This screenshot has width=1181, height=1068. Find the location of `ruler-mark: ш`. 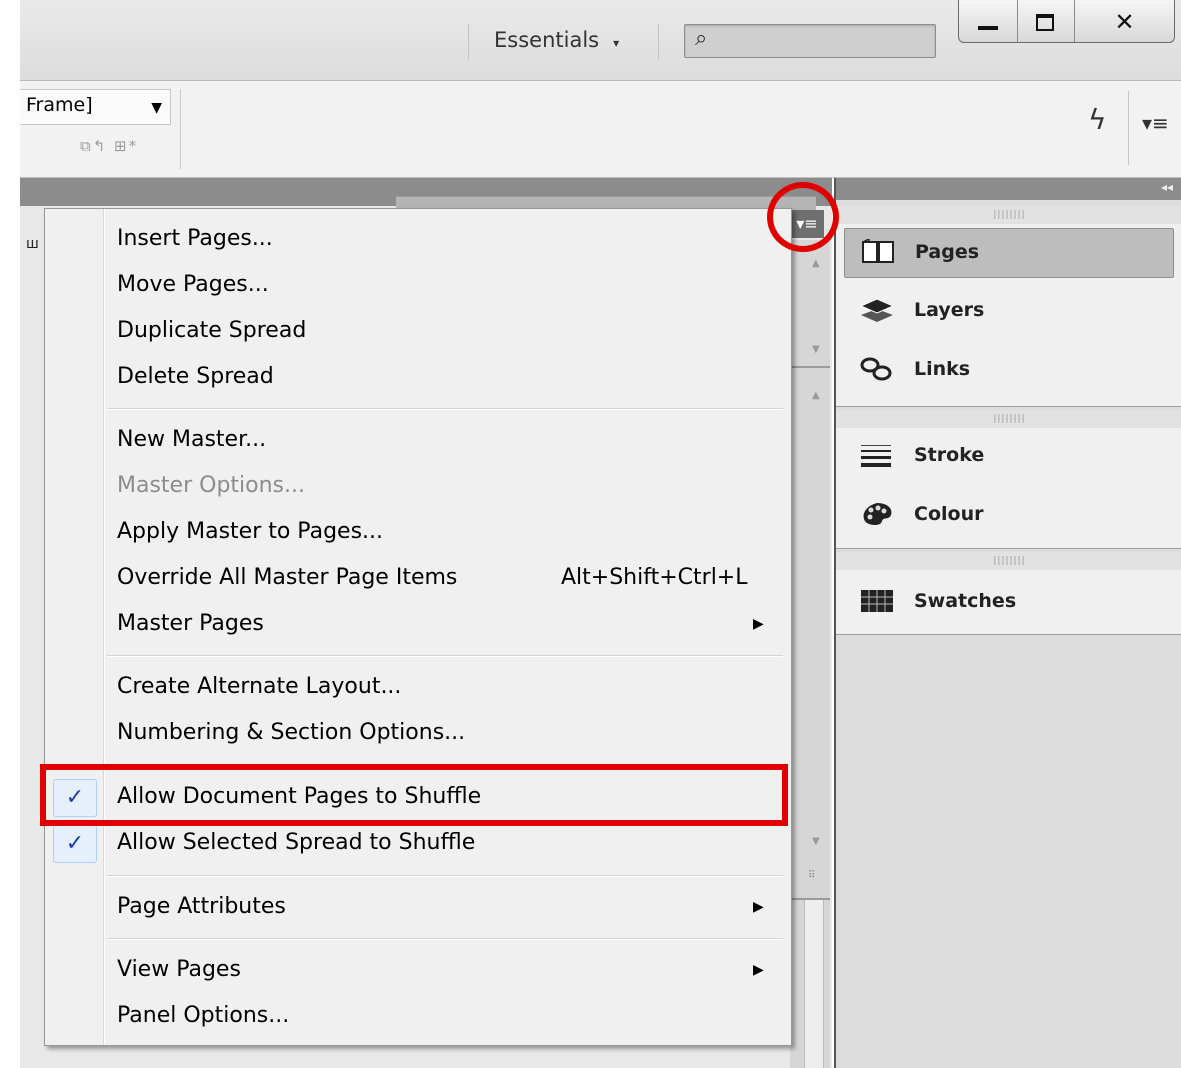

ruler-mark: ш is located at coordinates (32, 244).